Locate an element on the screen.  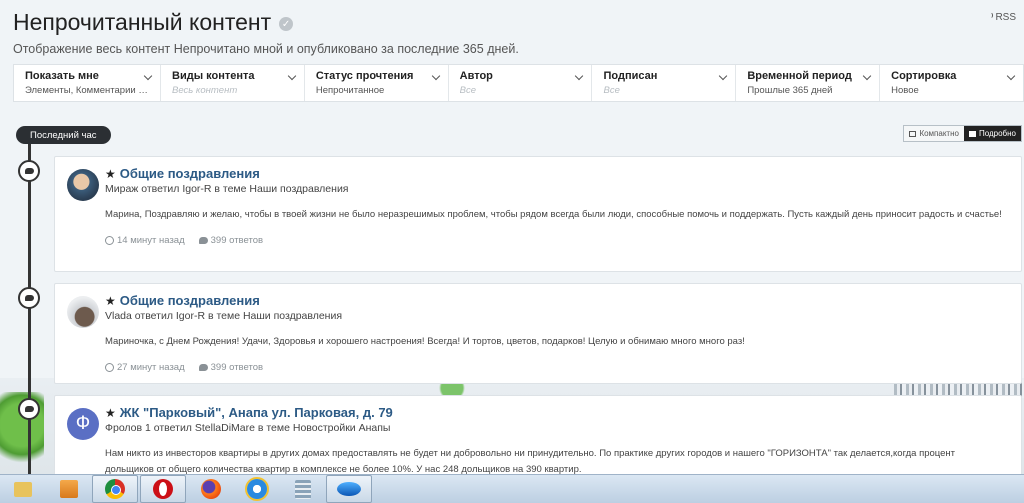
filter-value: Непрочитанное is located at coordinates (350, 90).